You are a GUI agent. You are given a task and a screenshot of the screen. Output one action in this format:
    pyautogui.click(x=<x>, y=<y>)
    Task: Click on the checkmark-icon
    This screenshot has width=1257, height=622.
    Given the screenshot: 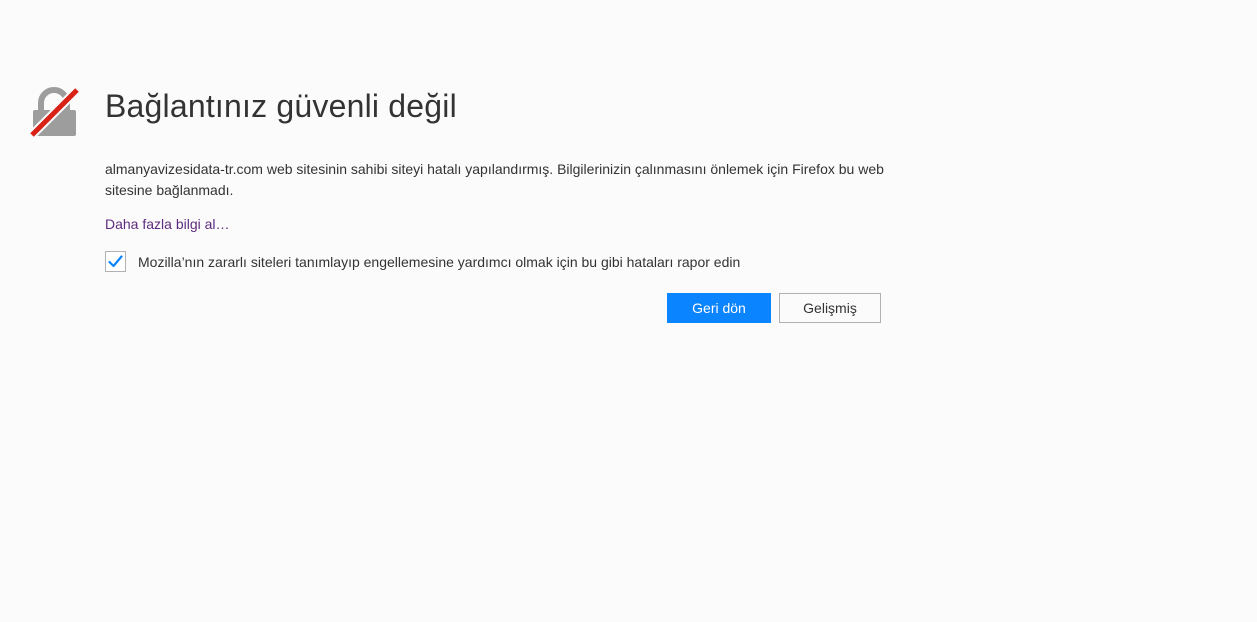 What is the action you would take?
    pyautogui.click(x=115, y=261)
    